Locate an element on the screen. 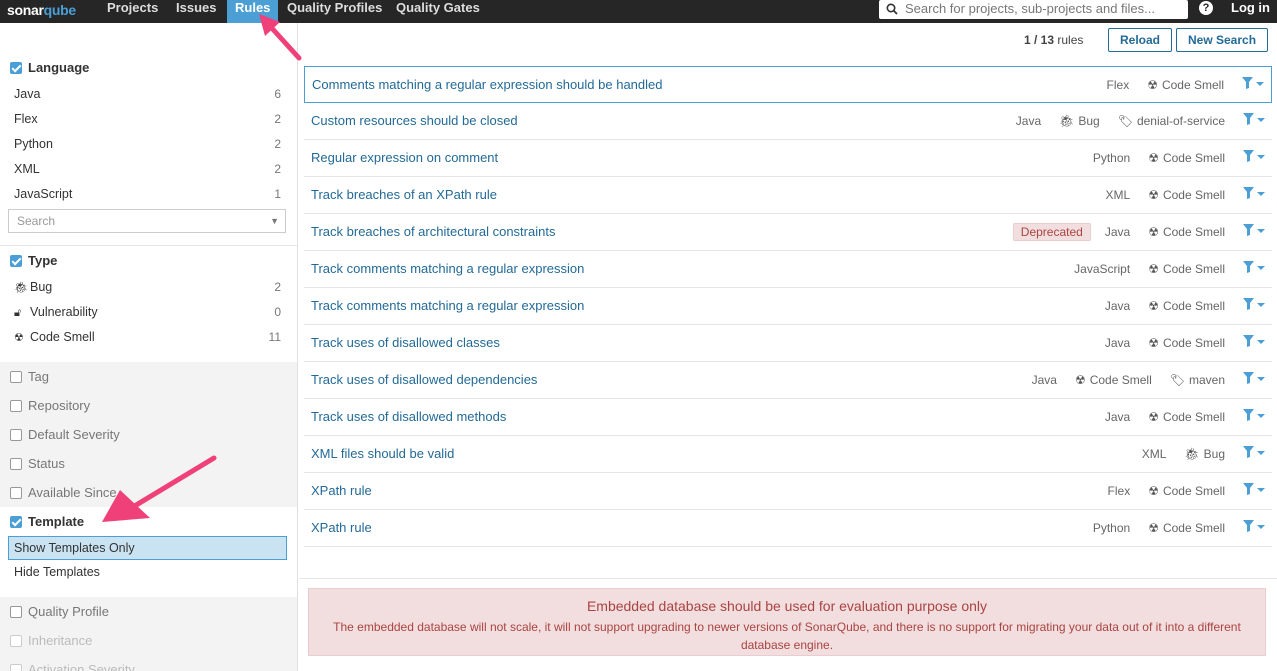  help-icon: ? is located at coordinates (1206, 8).